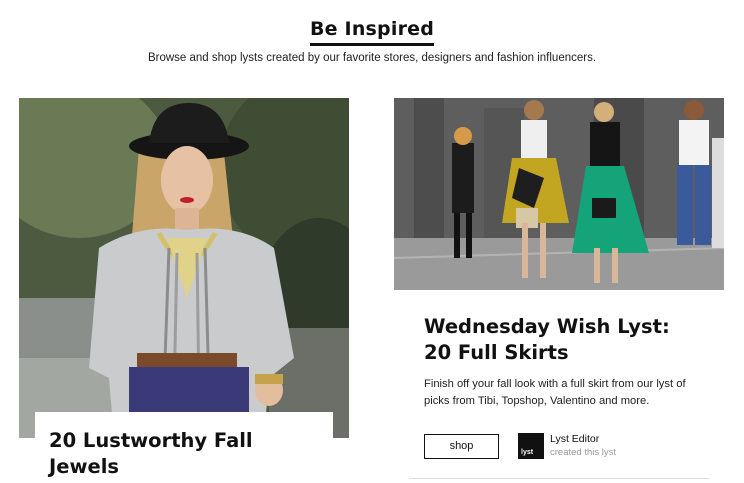 Image resolution: width=744 pixels, height=483 pixels. I want to click on editor-name: Lyst Editor, so click(583, 439).